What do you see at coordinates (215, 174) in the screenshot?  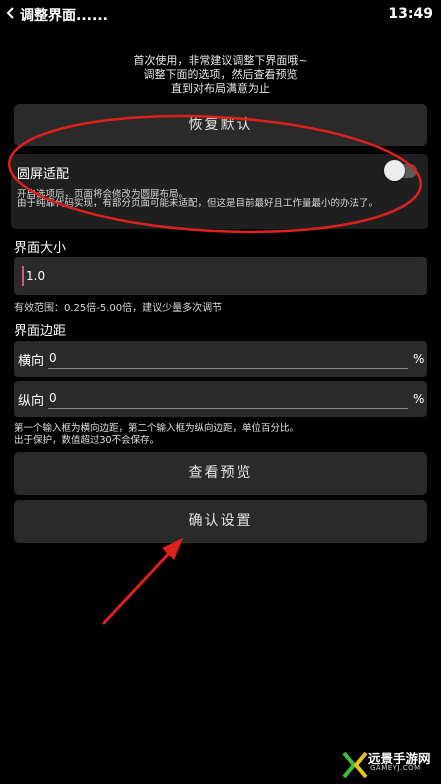 I see `annotation-ellipse` at bounding box center [215, 174].